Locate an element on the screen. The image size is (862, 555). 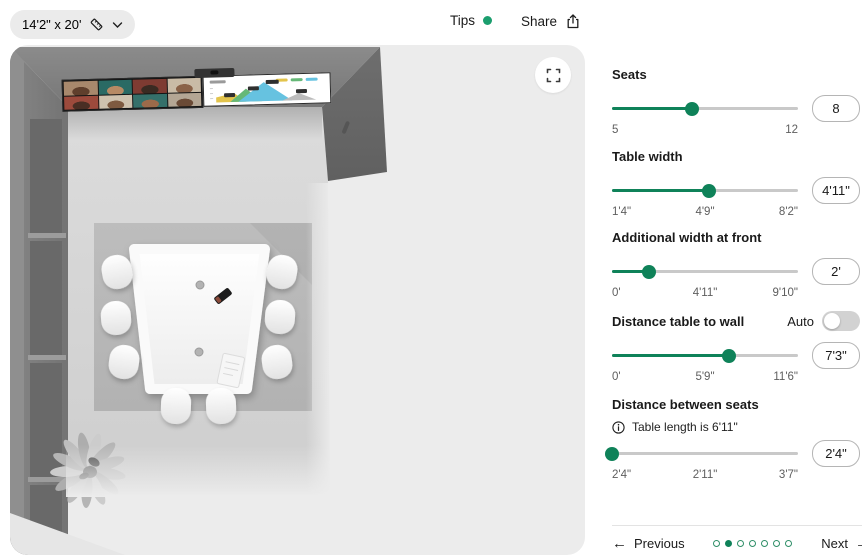
fullscreen-button is located at coordinates (553, 75).